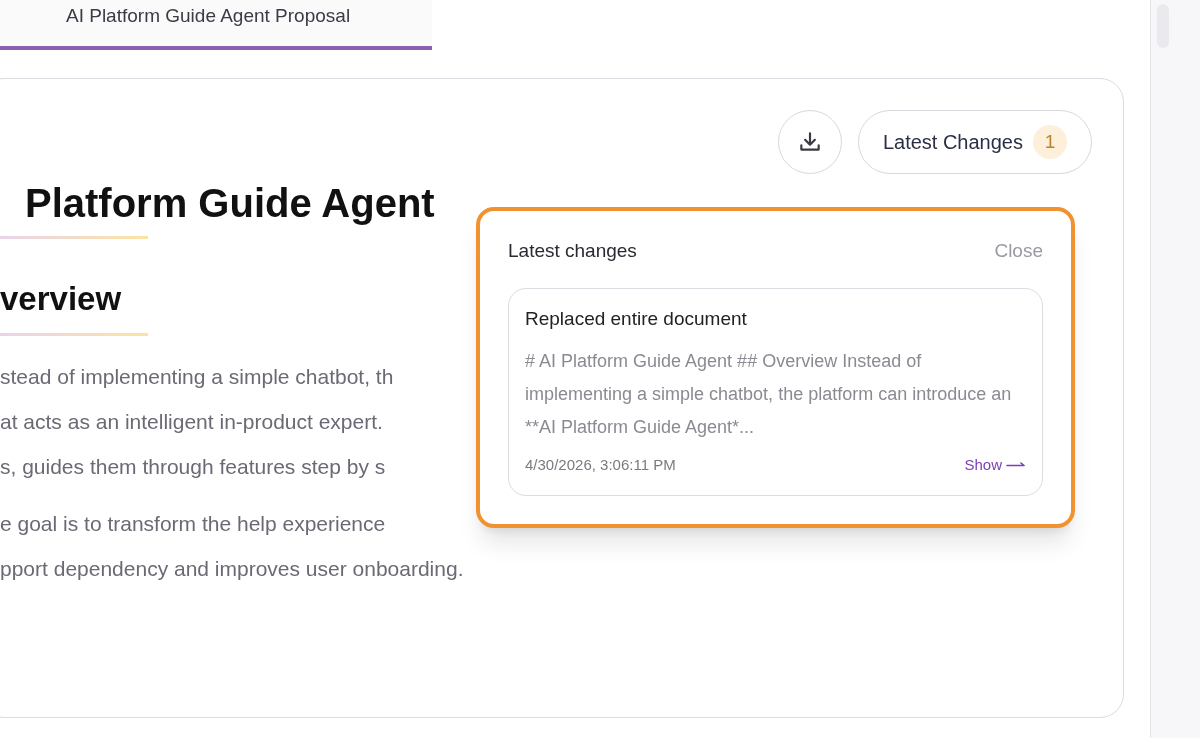 The width and height of the screenshot is (1200, 738). Describe the element at coordinates (974, 142) in the screenshot. I see `latest-changes-button: Latest Changes 1` at that location.